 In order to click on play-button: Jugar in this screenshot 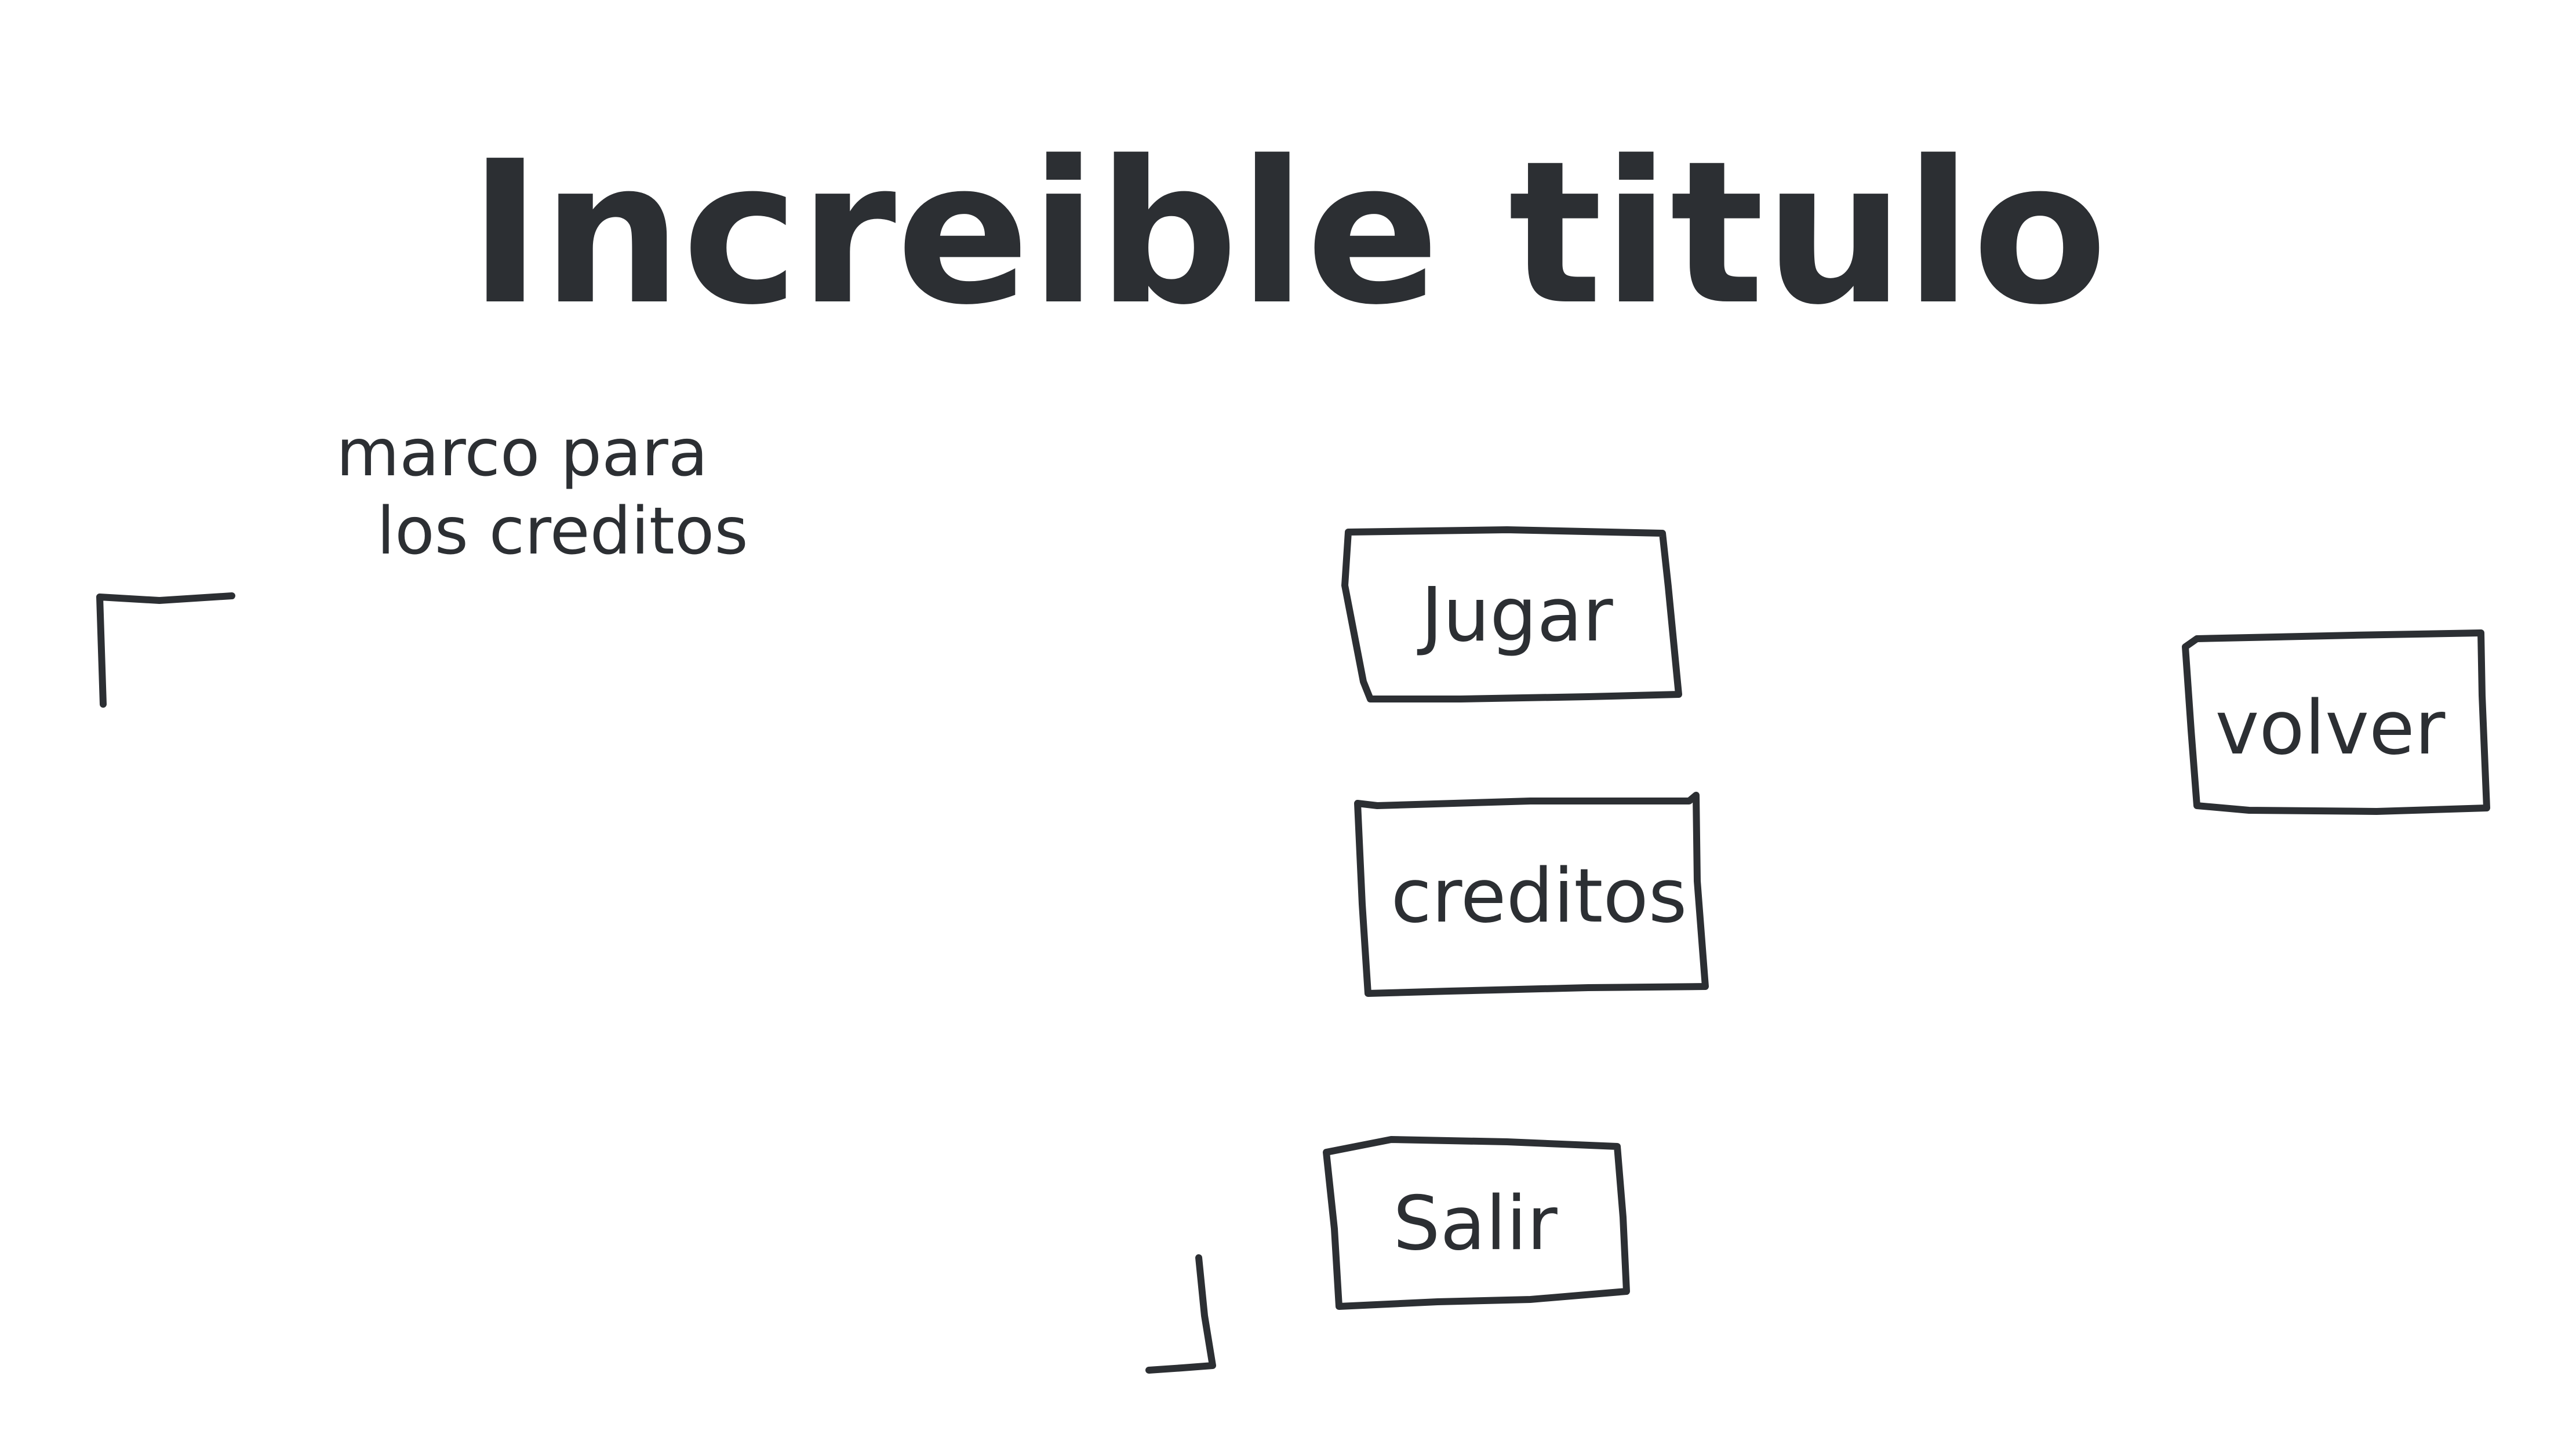, I will do `click(1511, 614)`.